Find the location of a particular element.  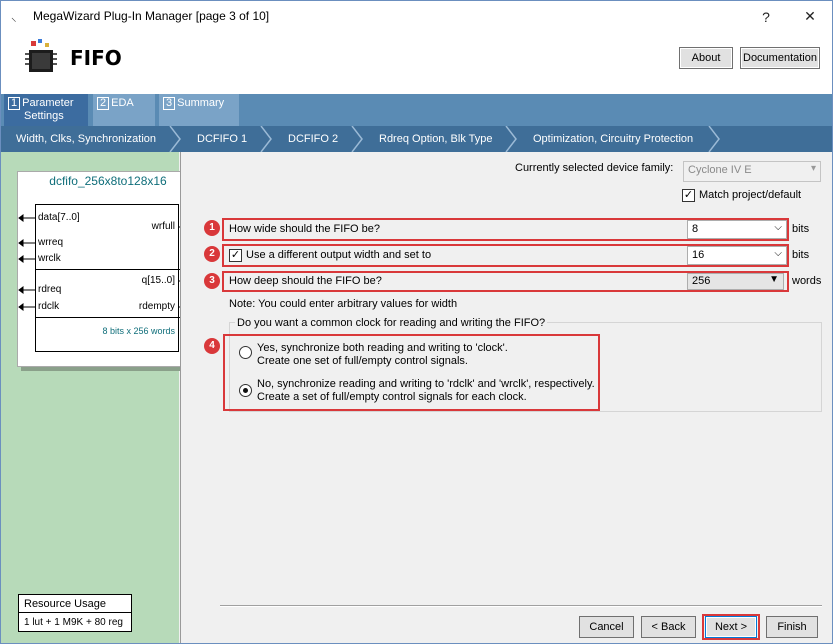

device-family-select: Cyclone IV E ▾ is located at coordinates (752, 171).